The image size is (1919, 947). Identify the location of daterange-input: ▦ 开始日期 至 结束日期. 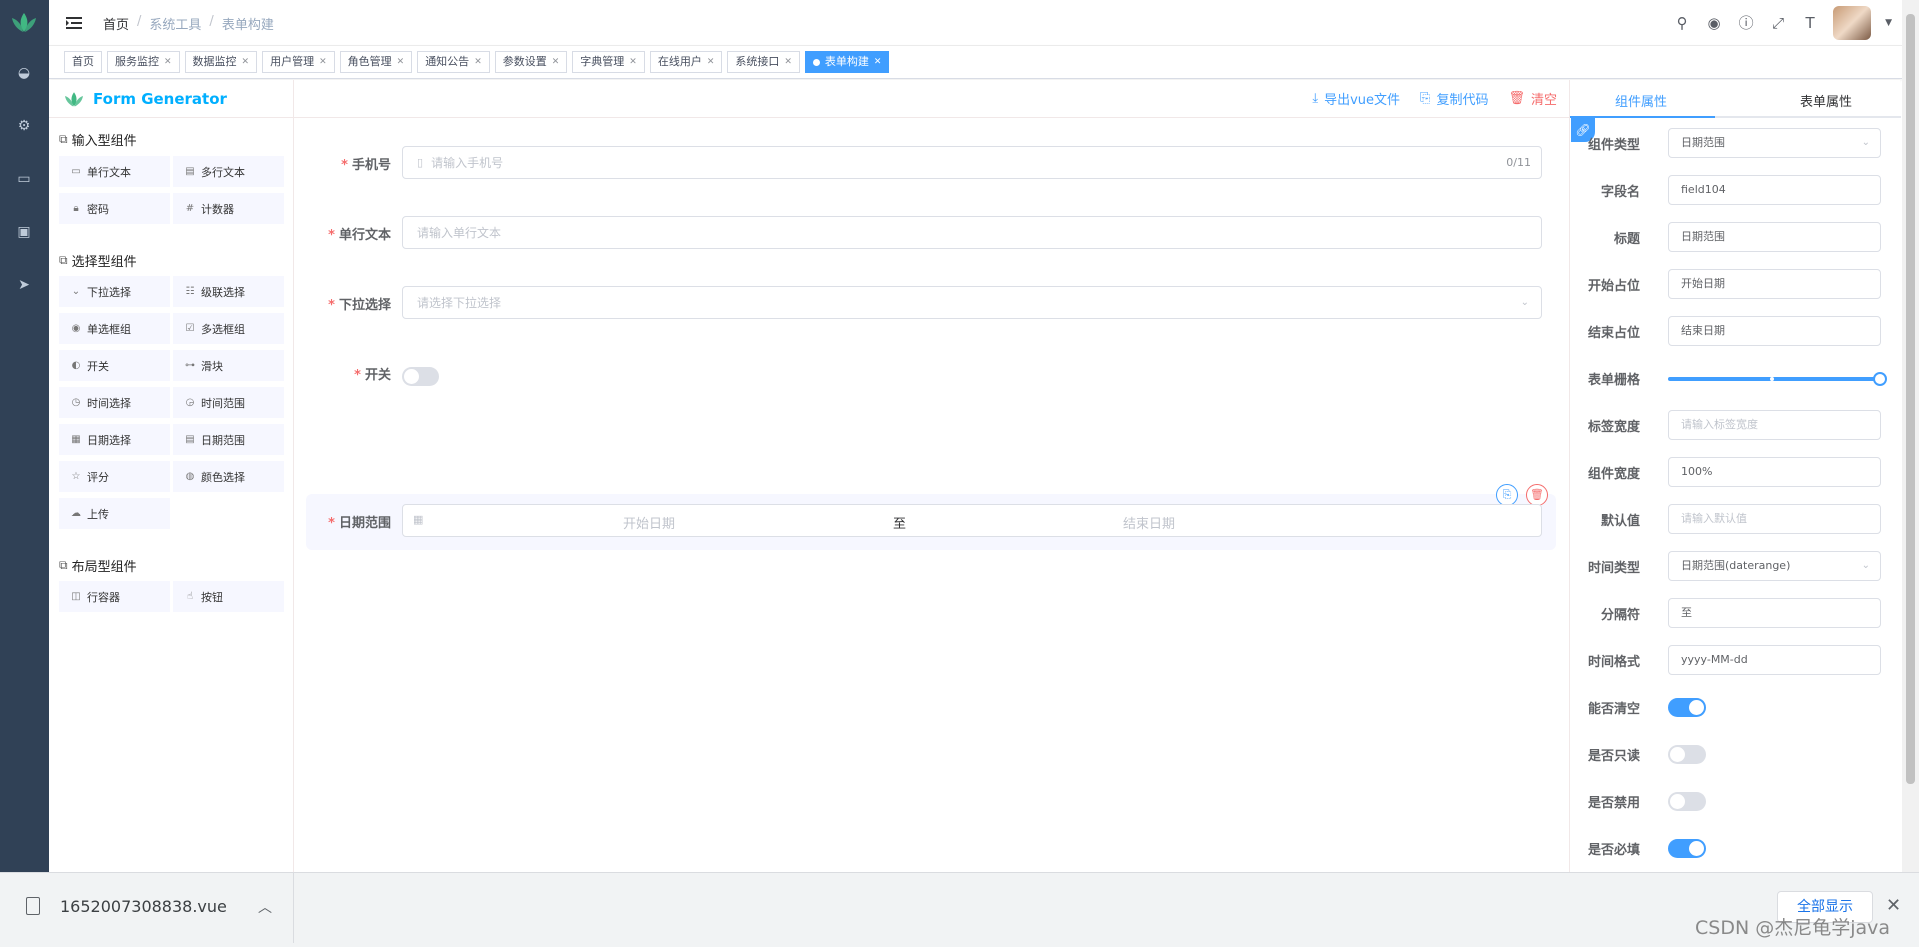
(972, 520).